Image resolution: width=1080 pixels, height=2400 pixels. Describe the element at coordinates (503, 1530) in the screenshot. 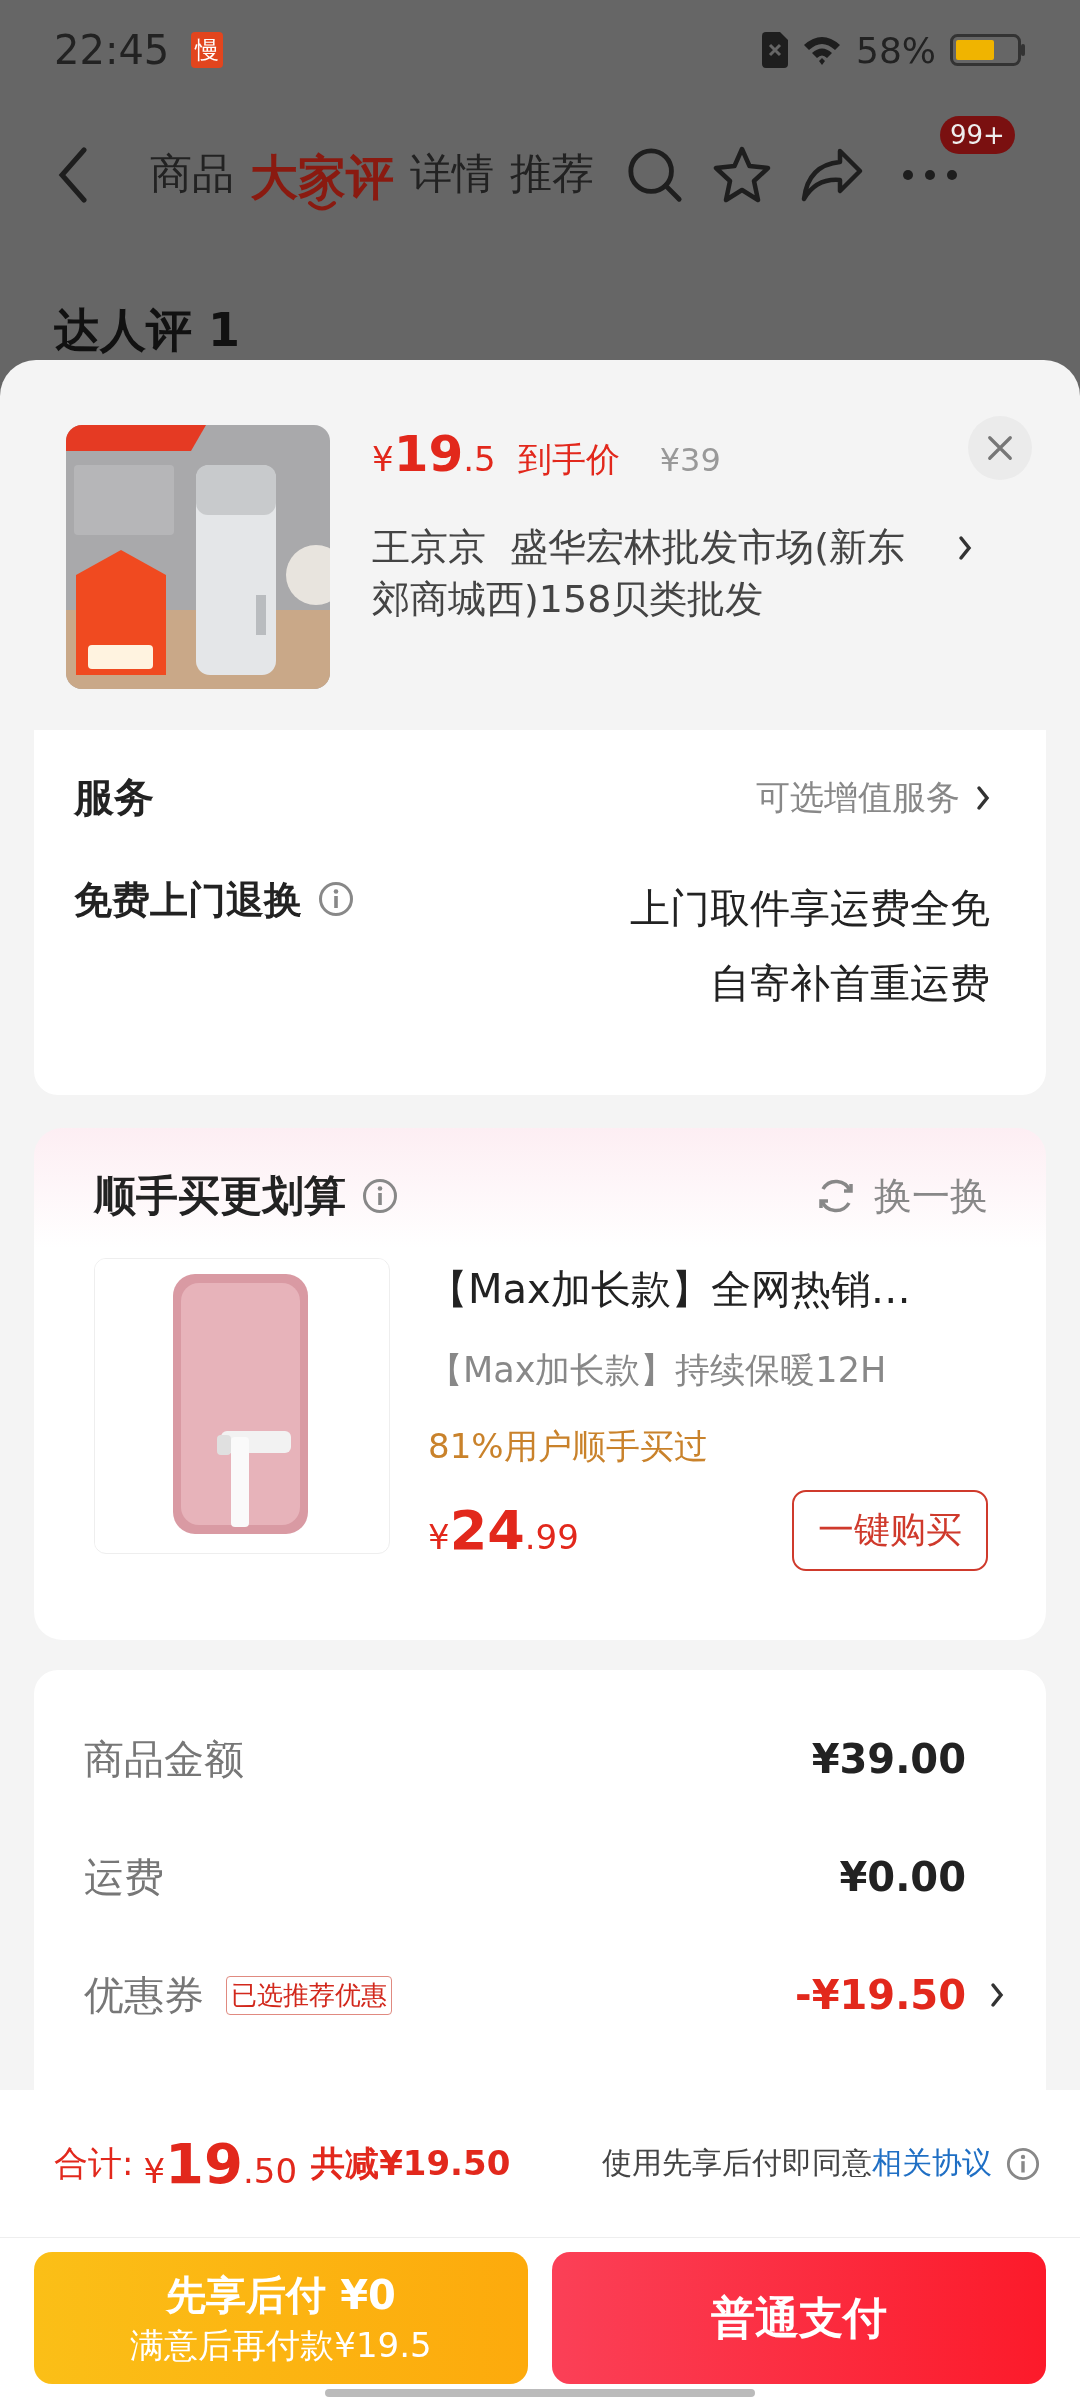

I see `product-price: ¥24.99` at that location.